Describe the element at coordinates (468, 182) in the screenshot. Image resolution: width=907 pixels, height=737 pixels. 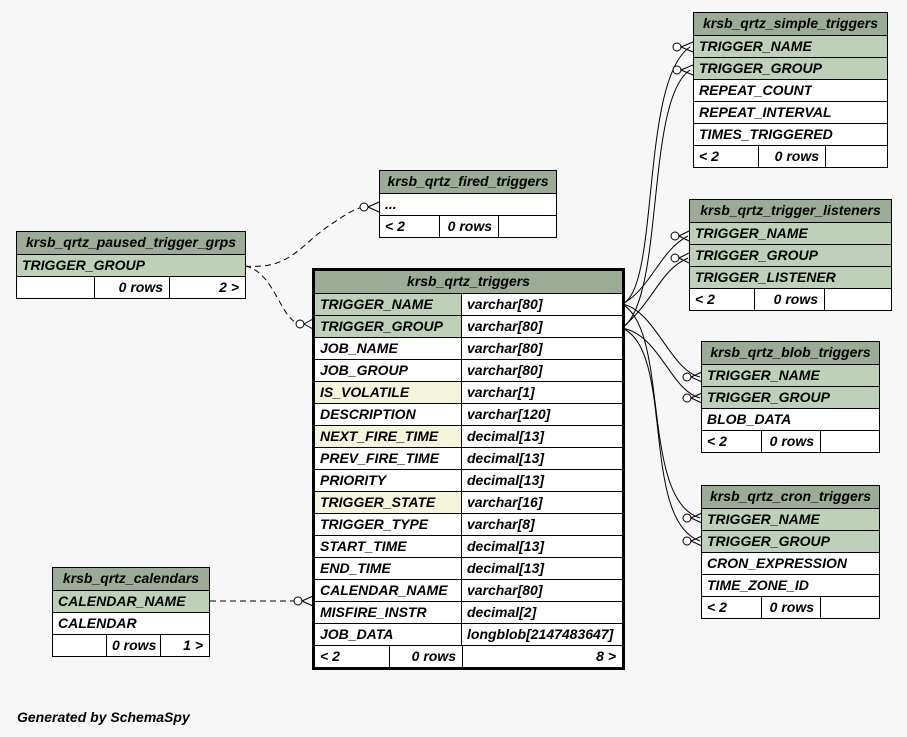
I see `table-header: krsb_qrtz_fired_triggers` at that location.